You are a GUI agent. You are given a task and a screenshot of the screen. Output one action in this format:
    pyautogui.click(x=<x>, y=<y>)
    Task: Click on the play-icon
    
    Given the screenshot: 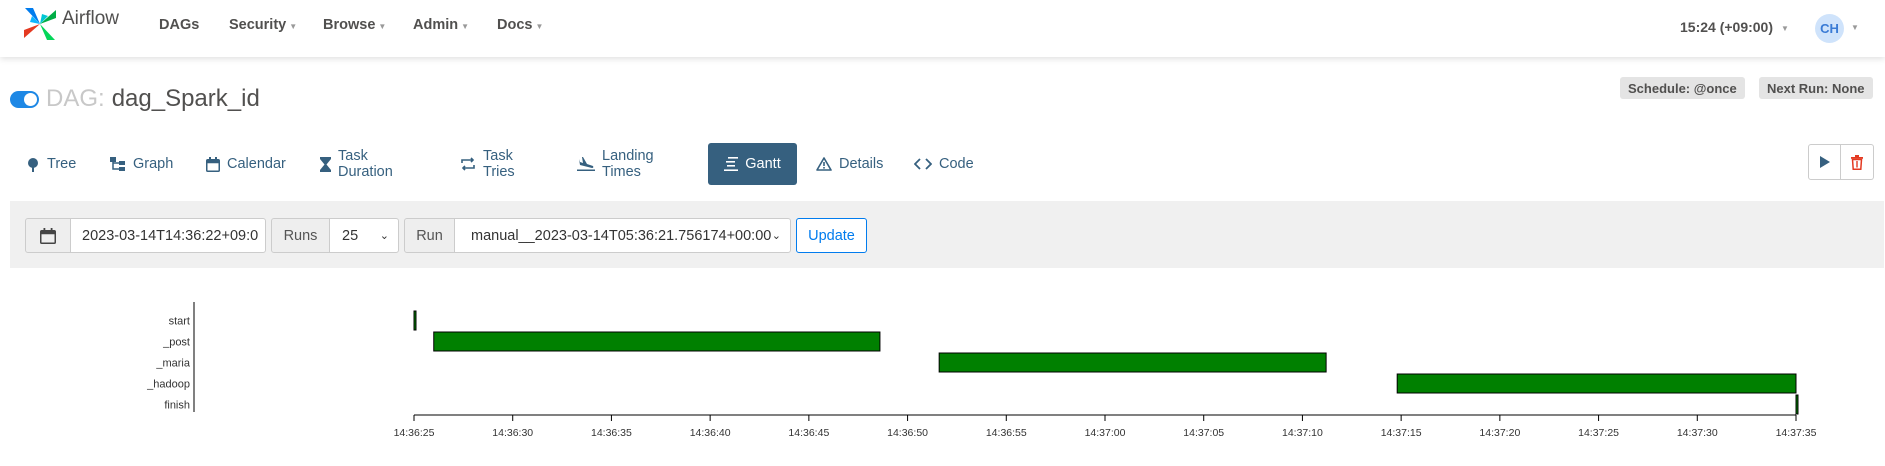 What is the action you would take?
    pyautogui.click(x=1824, y=162)
    